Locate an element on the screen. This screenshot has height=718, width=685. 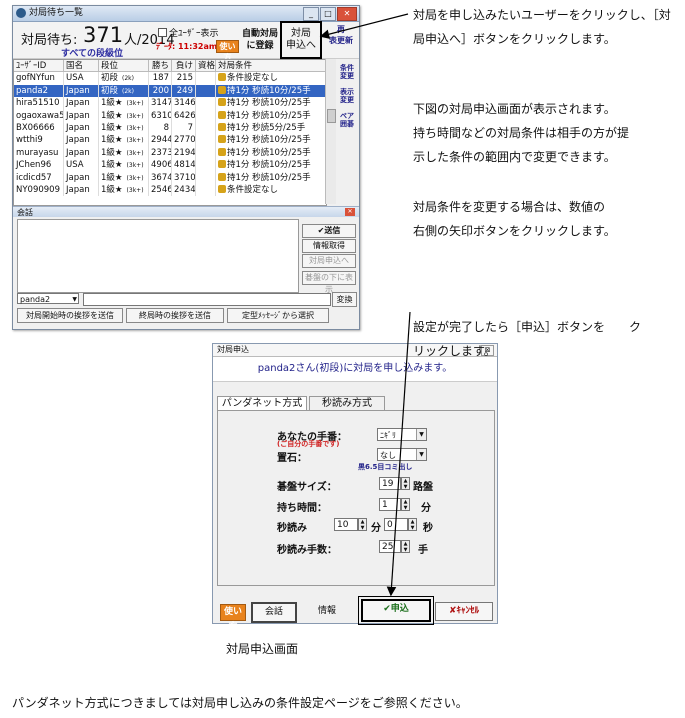
arrow-to-submit-button is located at coordinates (398, 454).